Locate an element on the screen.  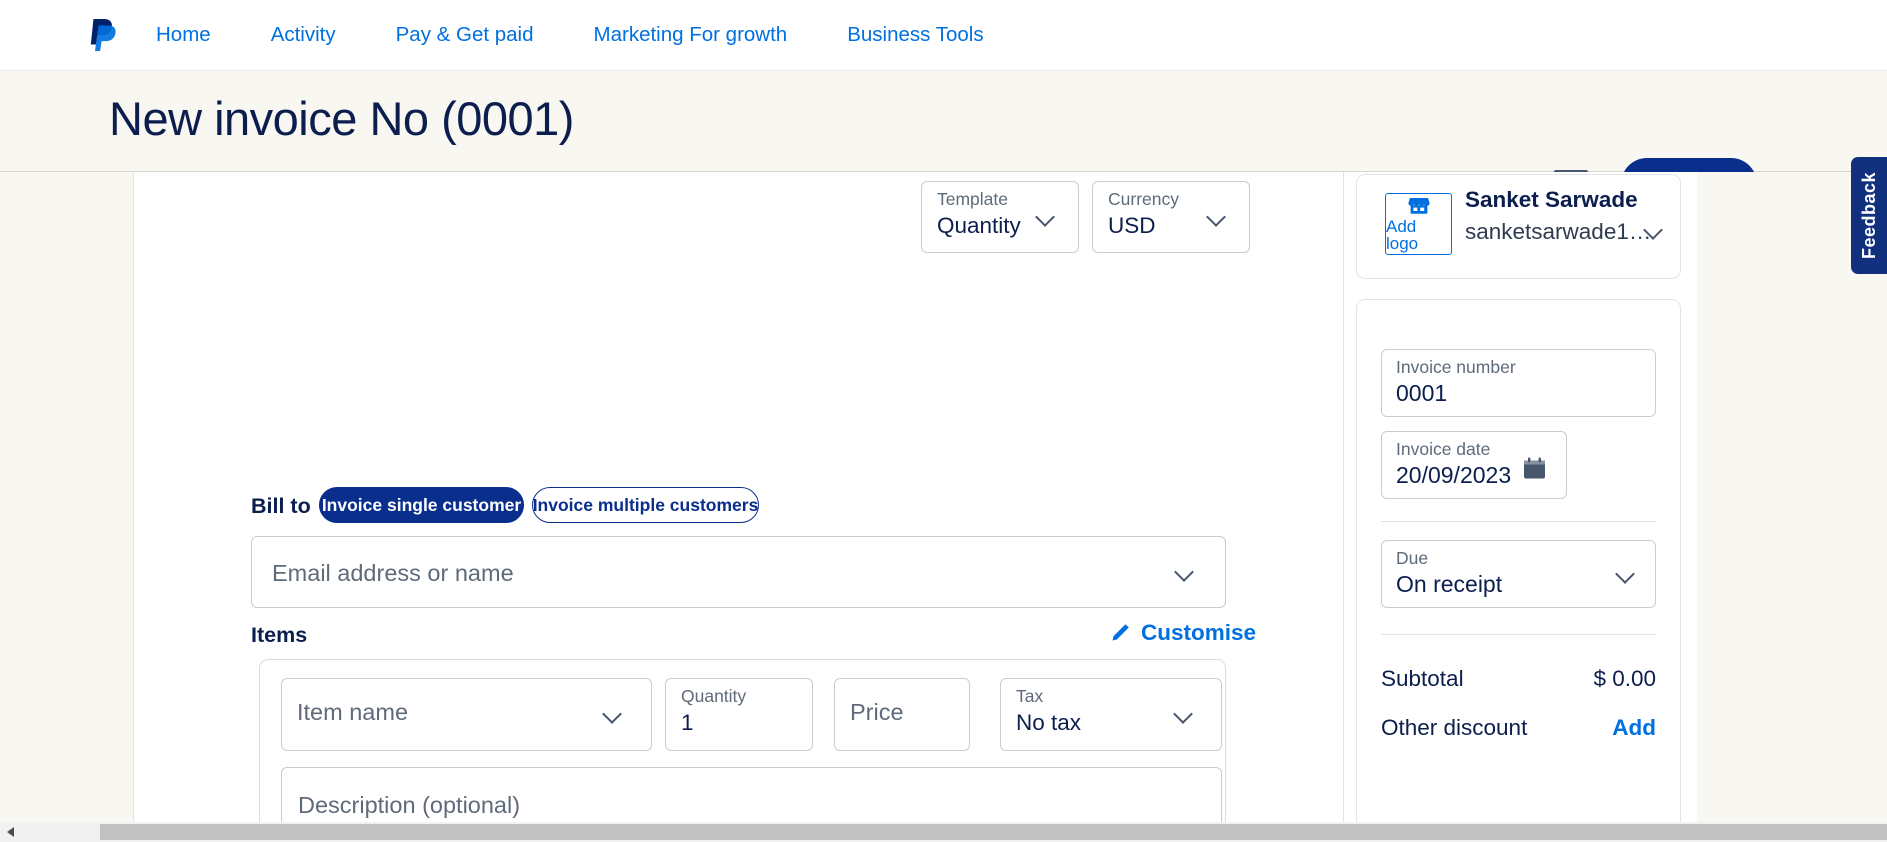
other-discount-row: Other discount Add is located at coordinates (1518, 728).